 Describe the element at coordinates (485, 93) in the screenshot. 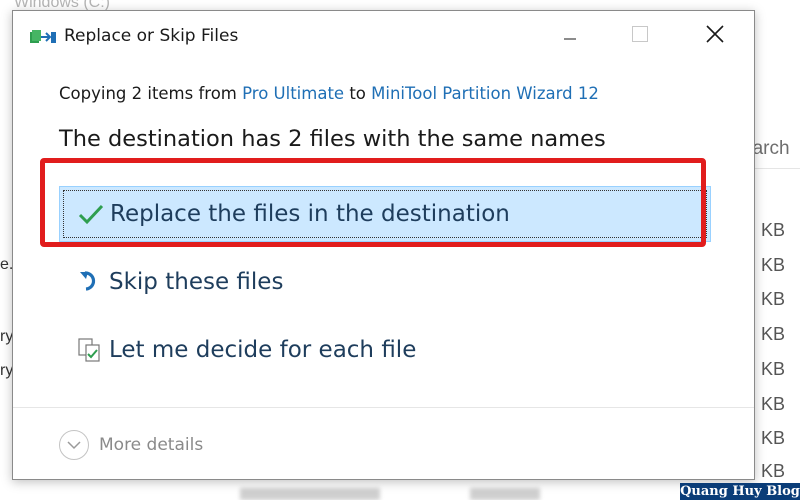

I see `destination-folder-link: MiniTool Partition Wizard 12` at that location.